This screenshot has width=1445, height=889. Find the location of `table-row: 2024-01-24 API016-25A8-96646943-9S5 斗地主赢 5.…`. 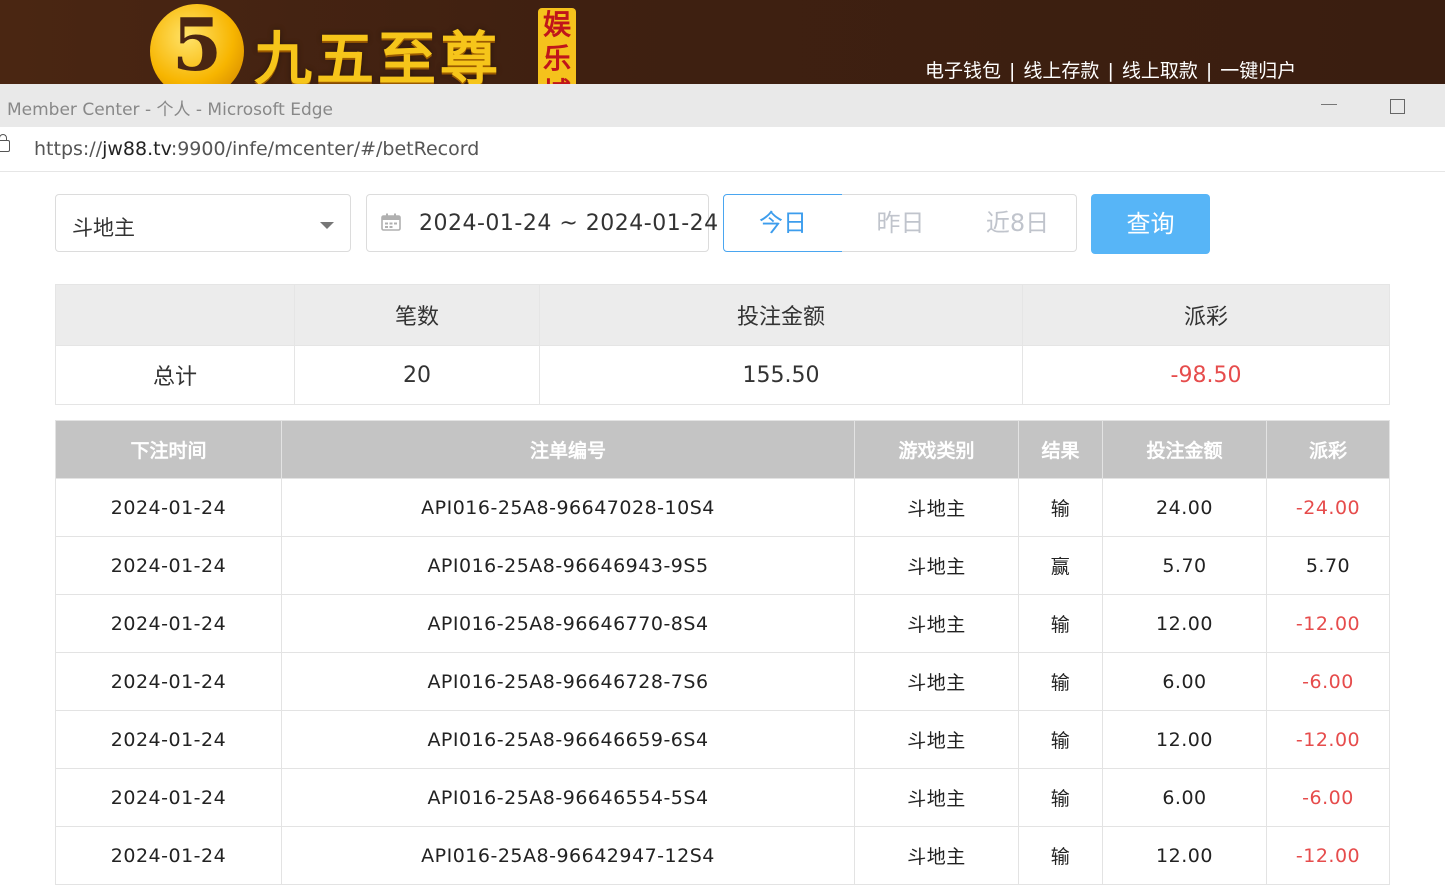

table-row: 2024-01-24 API016-25A8-96646943-9S5 斗地主赢 5.… is located at coordinates (722, 565).